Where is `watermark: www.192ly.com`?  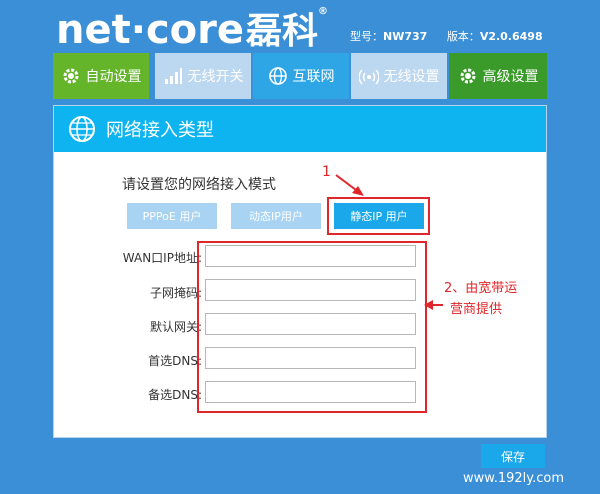 watermark: www.192ly.com is located at coordinates (513, 478).